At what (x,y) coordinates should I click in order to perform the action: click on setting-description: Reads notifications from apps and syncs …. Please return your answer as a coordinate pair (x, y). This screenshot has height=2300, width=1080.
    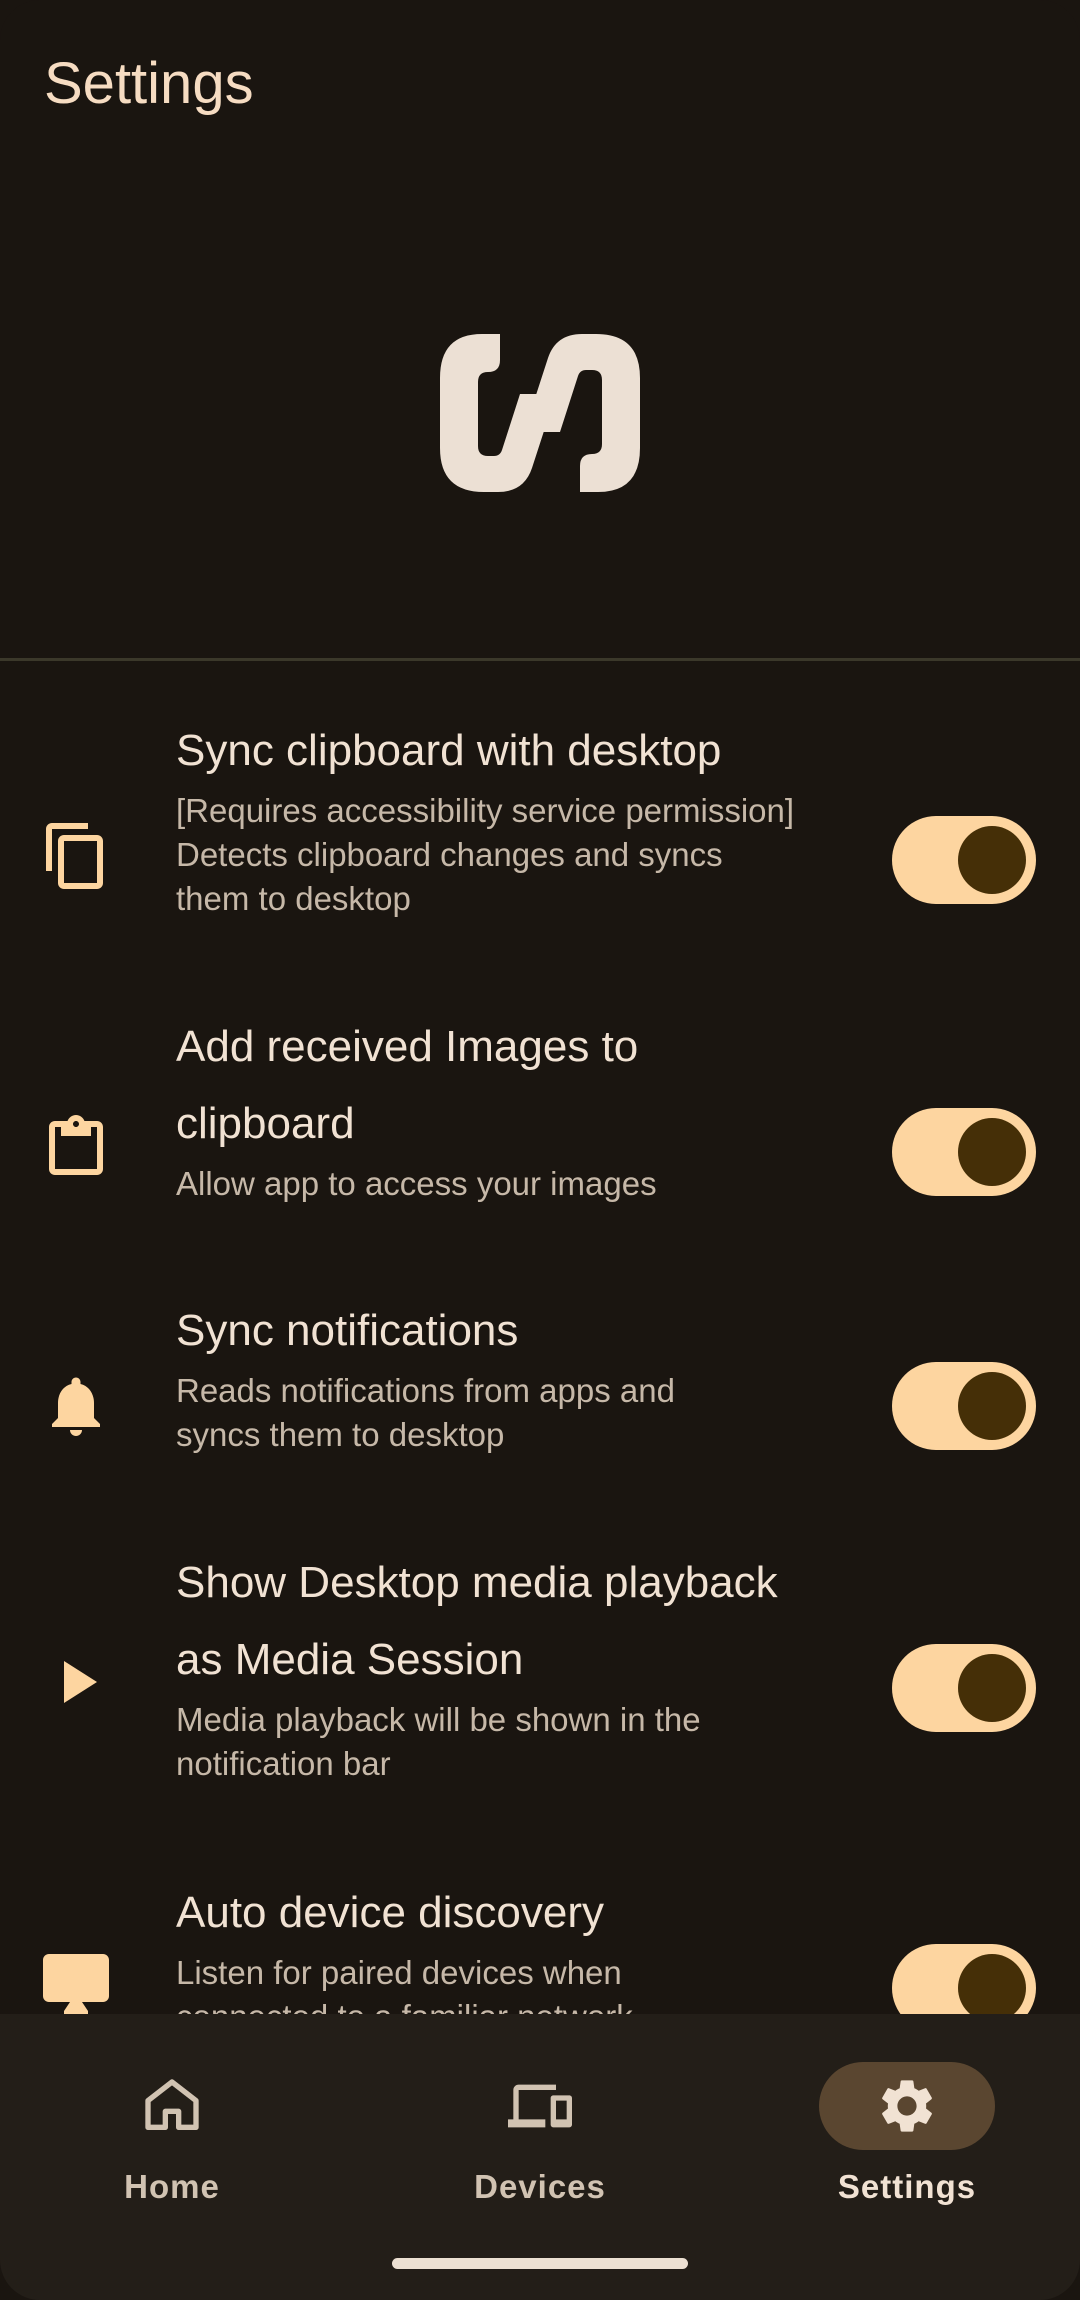
    Looking at the image, I should click on (425, 1412).